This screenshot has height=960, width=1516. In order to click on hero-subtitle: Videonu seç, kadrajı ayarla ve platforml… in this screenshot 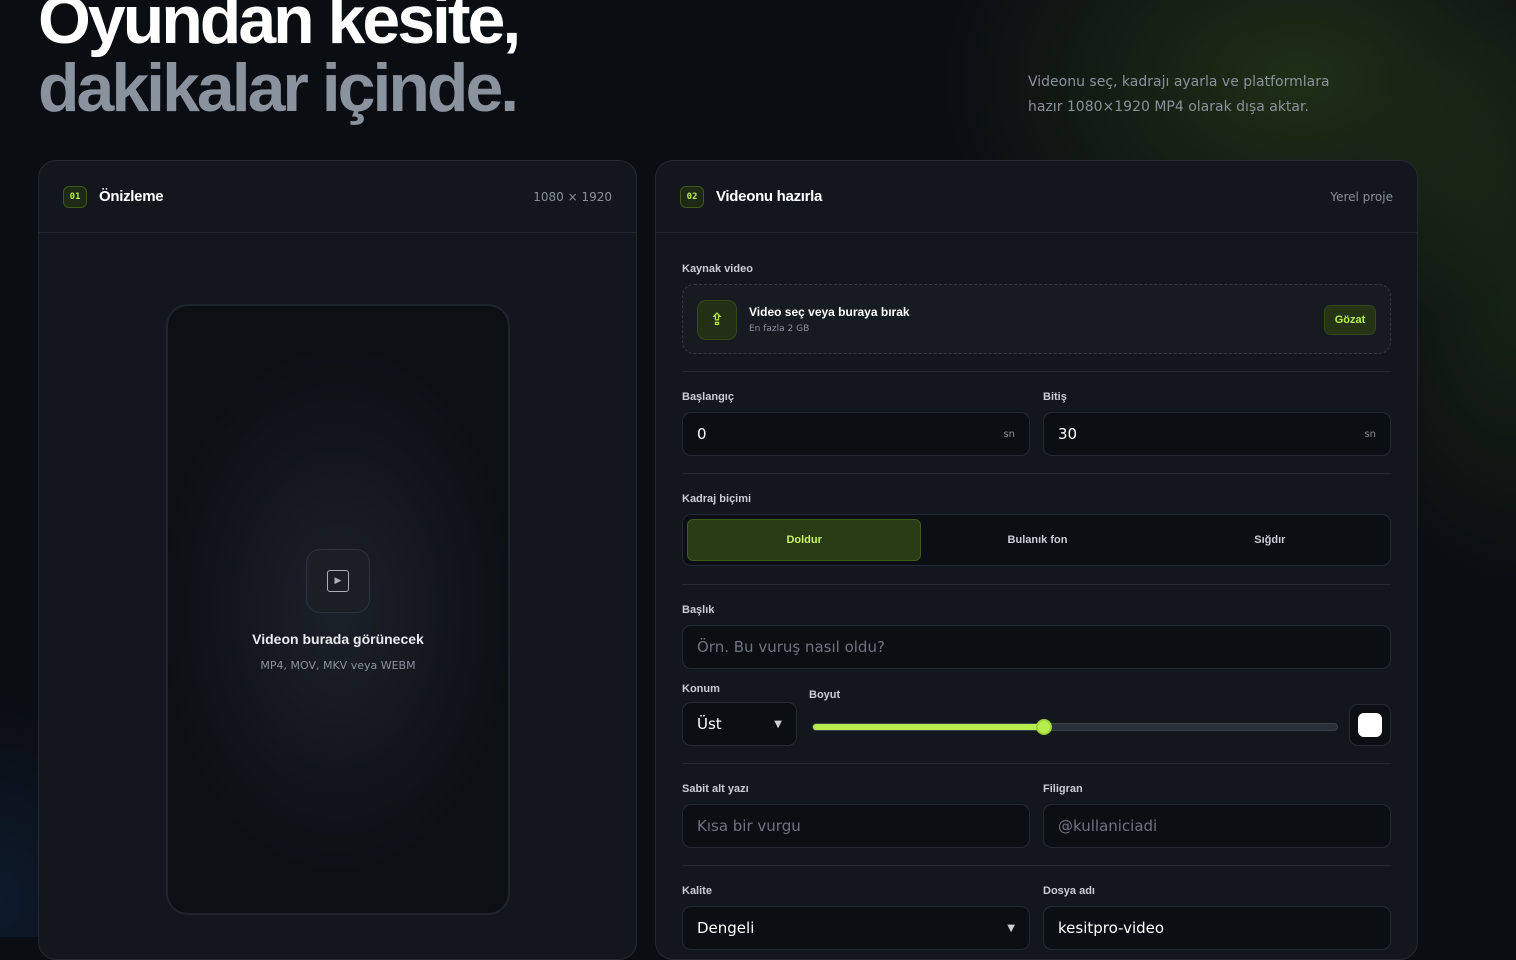, I will do `click(1198, 95)`.